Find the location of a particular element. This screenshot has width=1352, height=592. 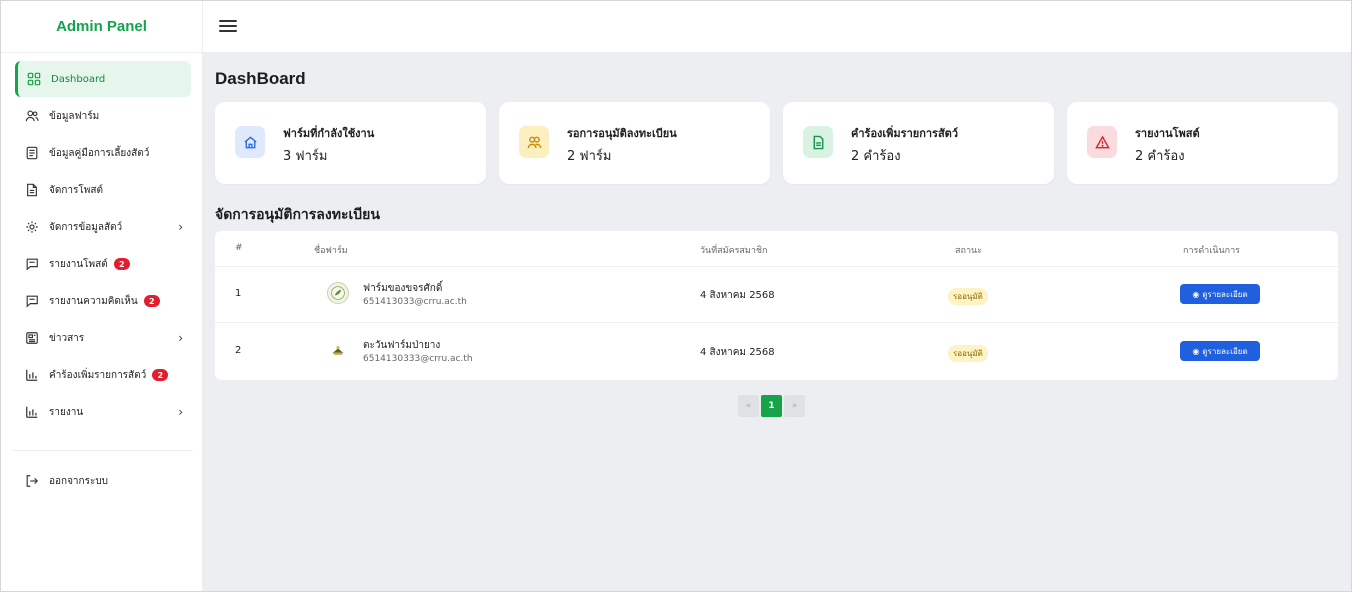

farm-name: ตะวันฟาร์มป่ายาง is located at coordinates (402, 345).